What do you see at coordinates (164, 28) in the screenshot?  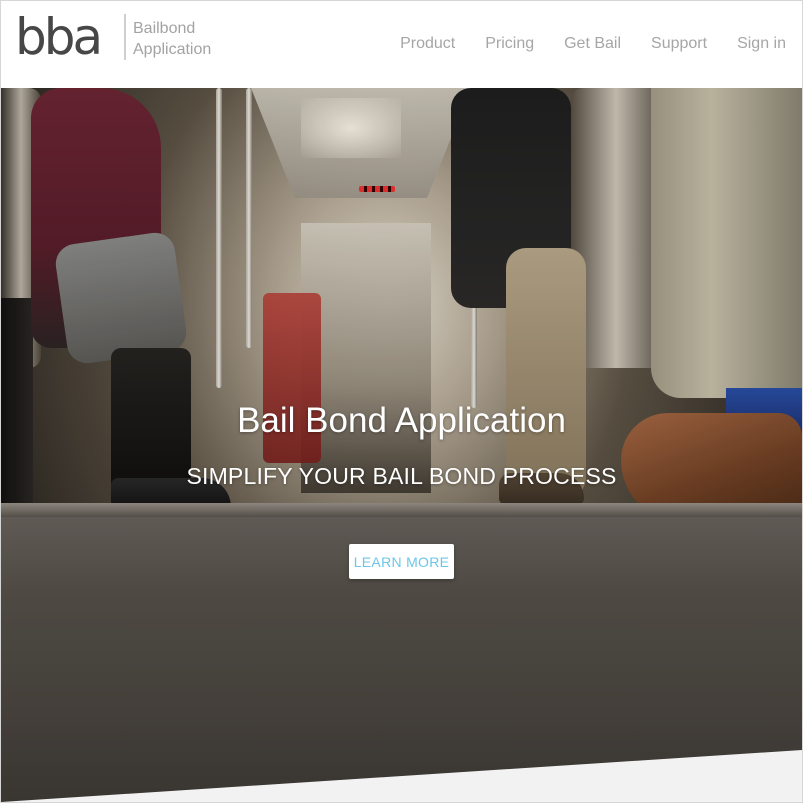 I see `brand-subtitle-line1: Bailbond` at bounding box center [164, 28].